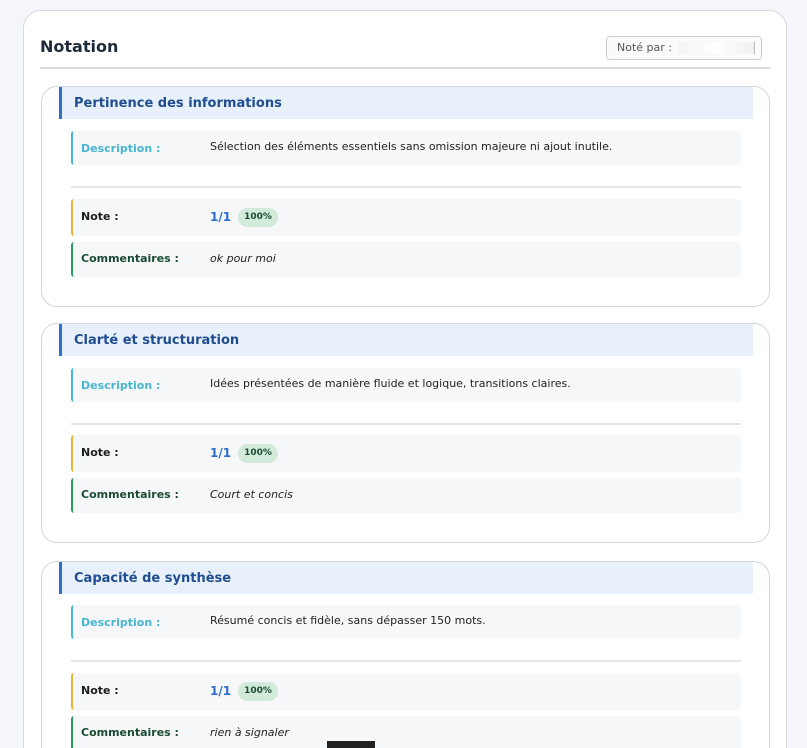 Image resolution: width=807 pixels, height=748 pixels. Describe the element at coordinates (644, 47) in the screenshot. I see `grader-label: Noté par :` at that location.